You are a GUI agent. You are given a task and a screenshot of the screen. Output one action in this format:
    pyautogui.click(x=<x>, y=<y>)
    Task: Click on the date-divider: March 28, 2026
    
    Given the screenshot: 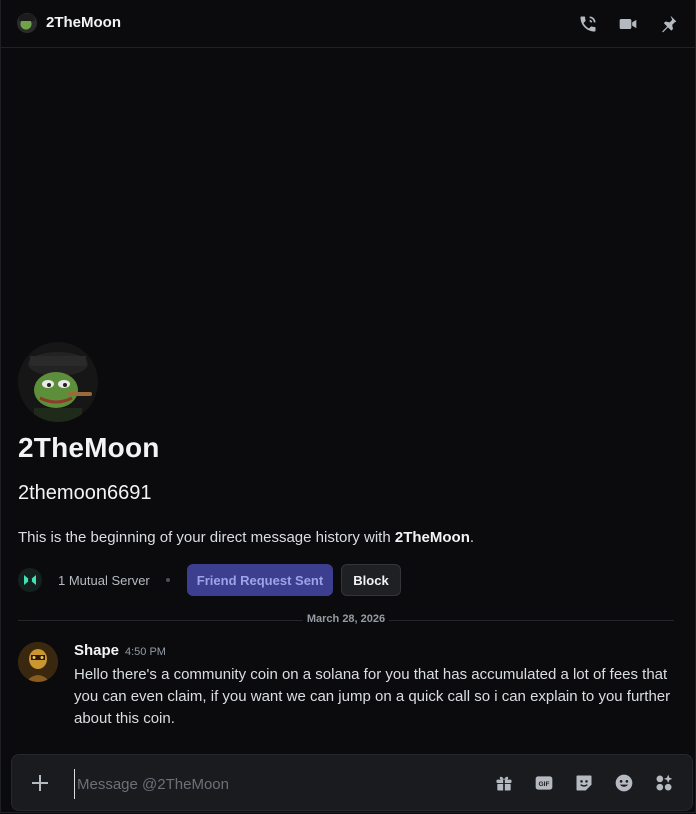 What is the action you would take?
    pyautogui.click(x=346, y=620)
    